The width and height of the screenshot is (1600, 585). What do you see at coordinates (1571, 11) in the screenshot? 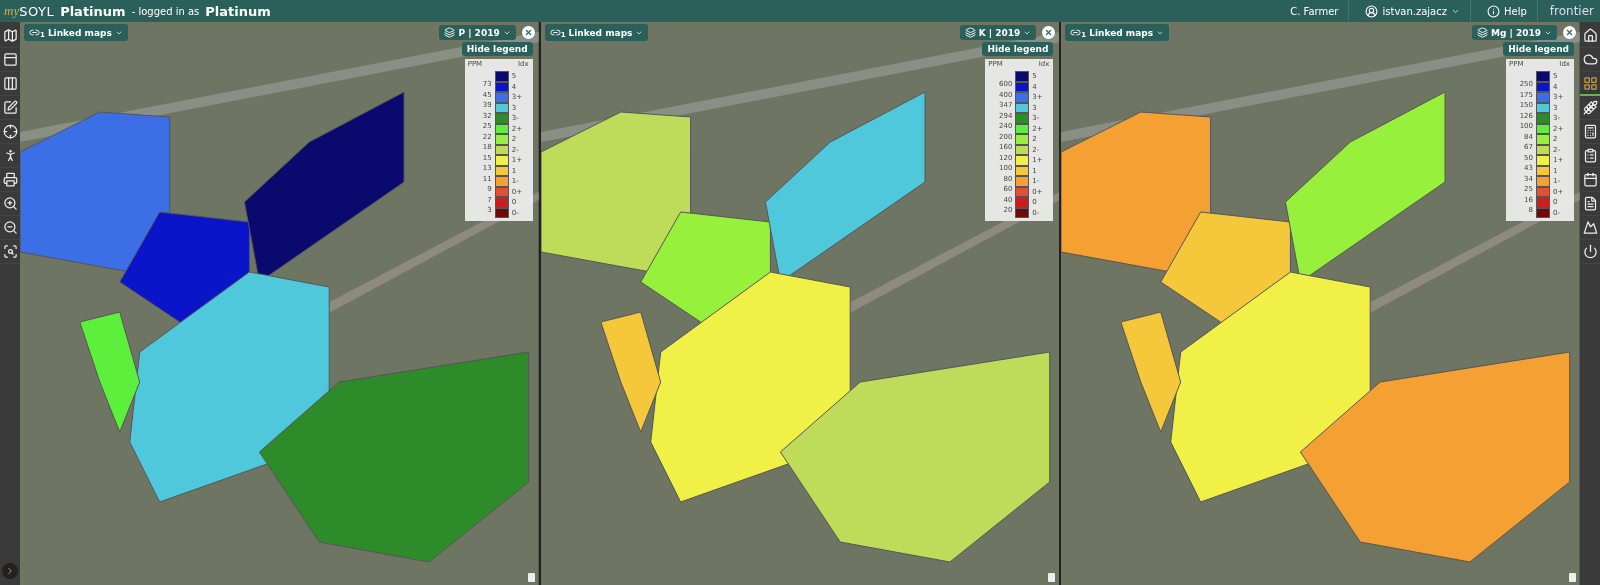
I see `brand-logo: frontier` at bounding box center [1571, 11].